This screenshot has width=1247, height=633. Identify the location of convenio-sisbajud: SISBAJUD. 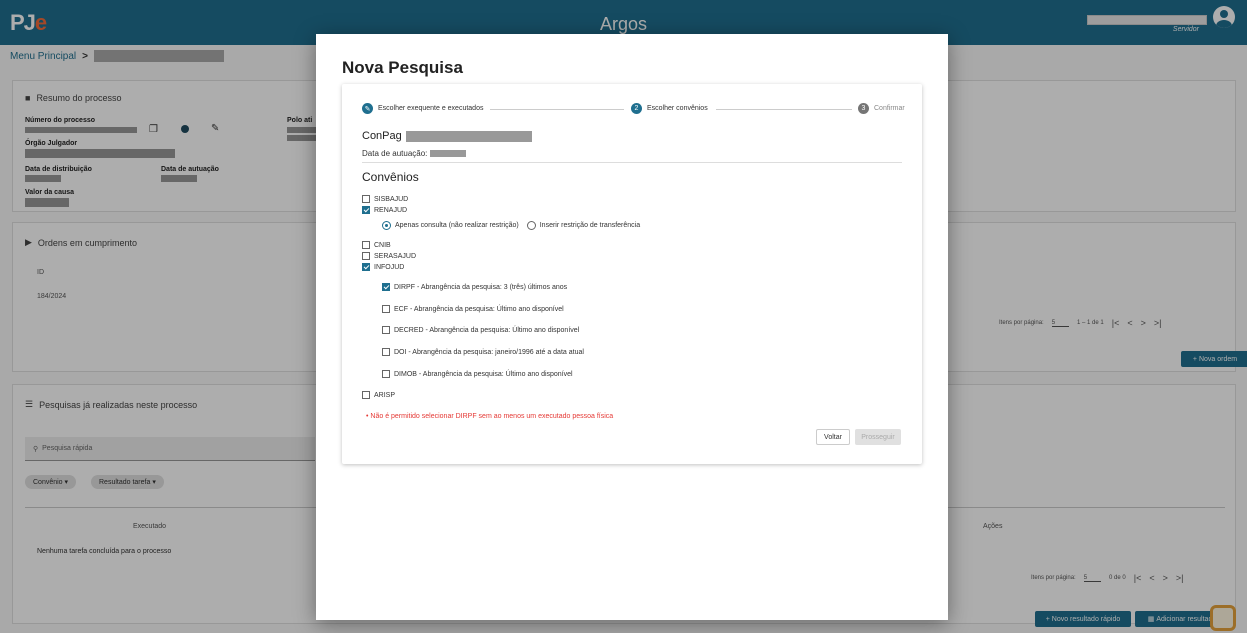
(385, 199).